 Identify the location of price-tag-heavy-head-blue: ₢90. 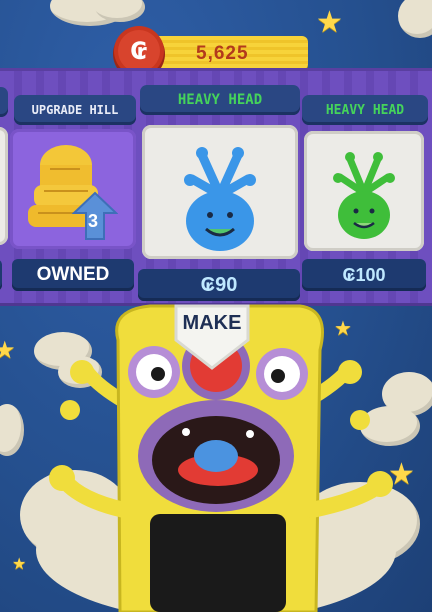
(219, 285).